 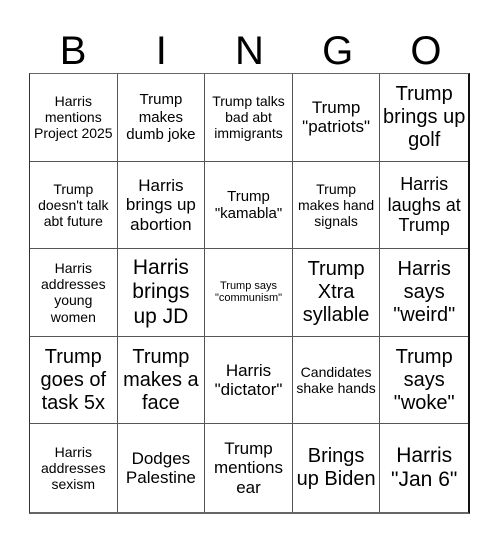 I want to click on bingo-cell: Trump brings up golf, so click(x=424, y=118).